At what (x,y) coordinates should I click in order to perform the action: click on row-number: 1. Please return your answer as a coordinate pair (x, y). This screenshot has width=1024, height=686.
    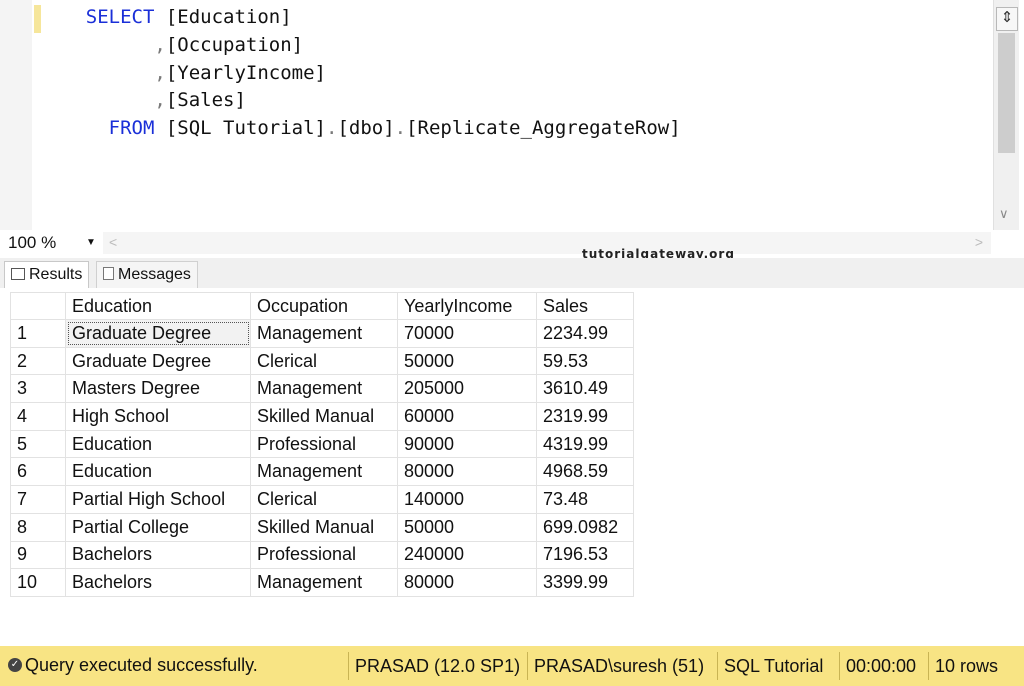
    Looking at the image, I should click on (38, 333).